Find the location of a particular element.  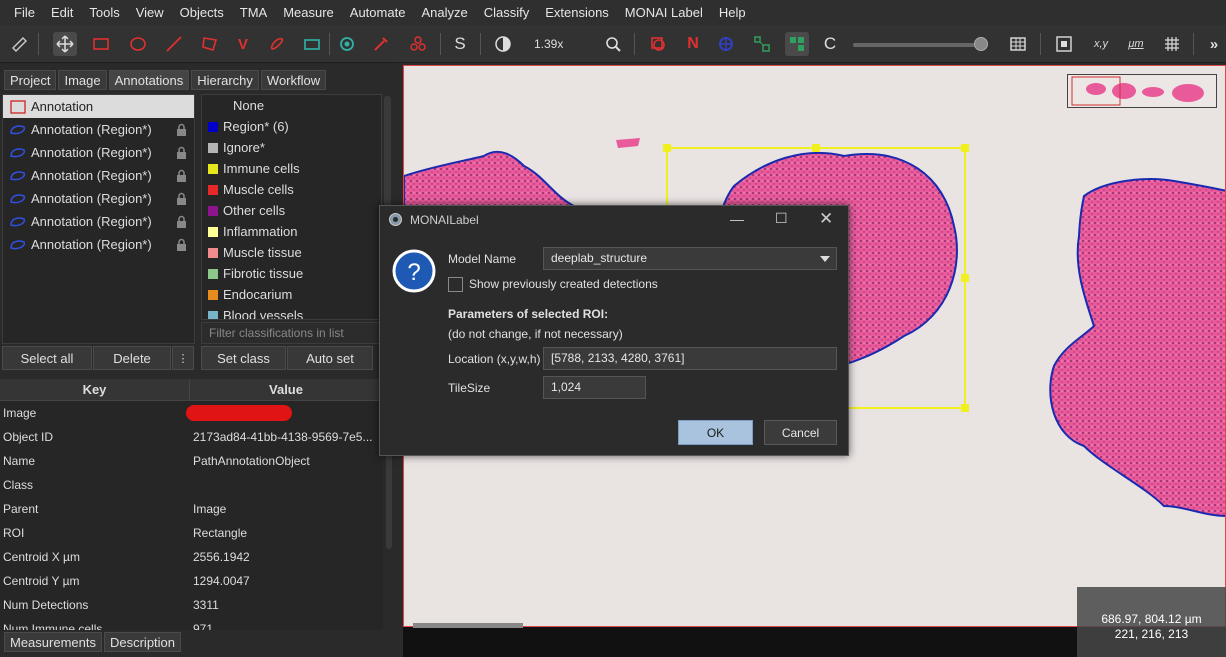

wand-red-icon is located at coordinates (381, 44).